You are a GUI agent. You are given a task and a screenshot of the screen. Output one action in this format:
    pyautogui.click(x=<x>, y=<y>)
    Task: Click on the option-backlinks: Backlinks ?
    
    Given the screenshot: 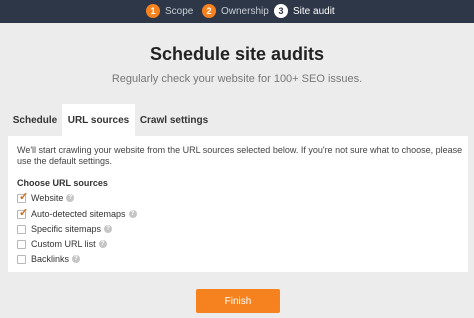 What is the action you would take?
    pyautogui.click(x=49, y=259)
    